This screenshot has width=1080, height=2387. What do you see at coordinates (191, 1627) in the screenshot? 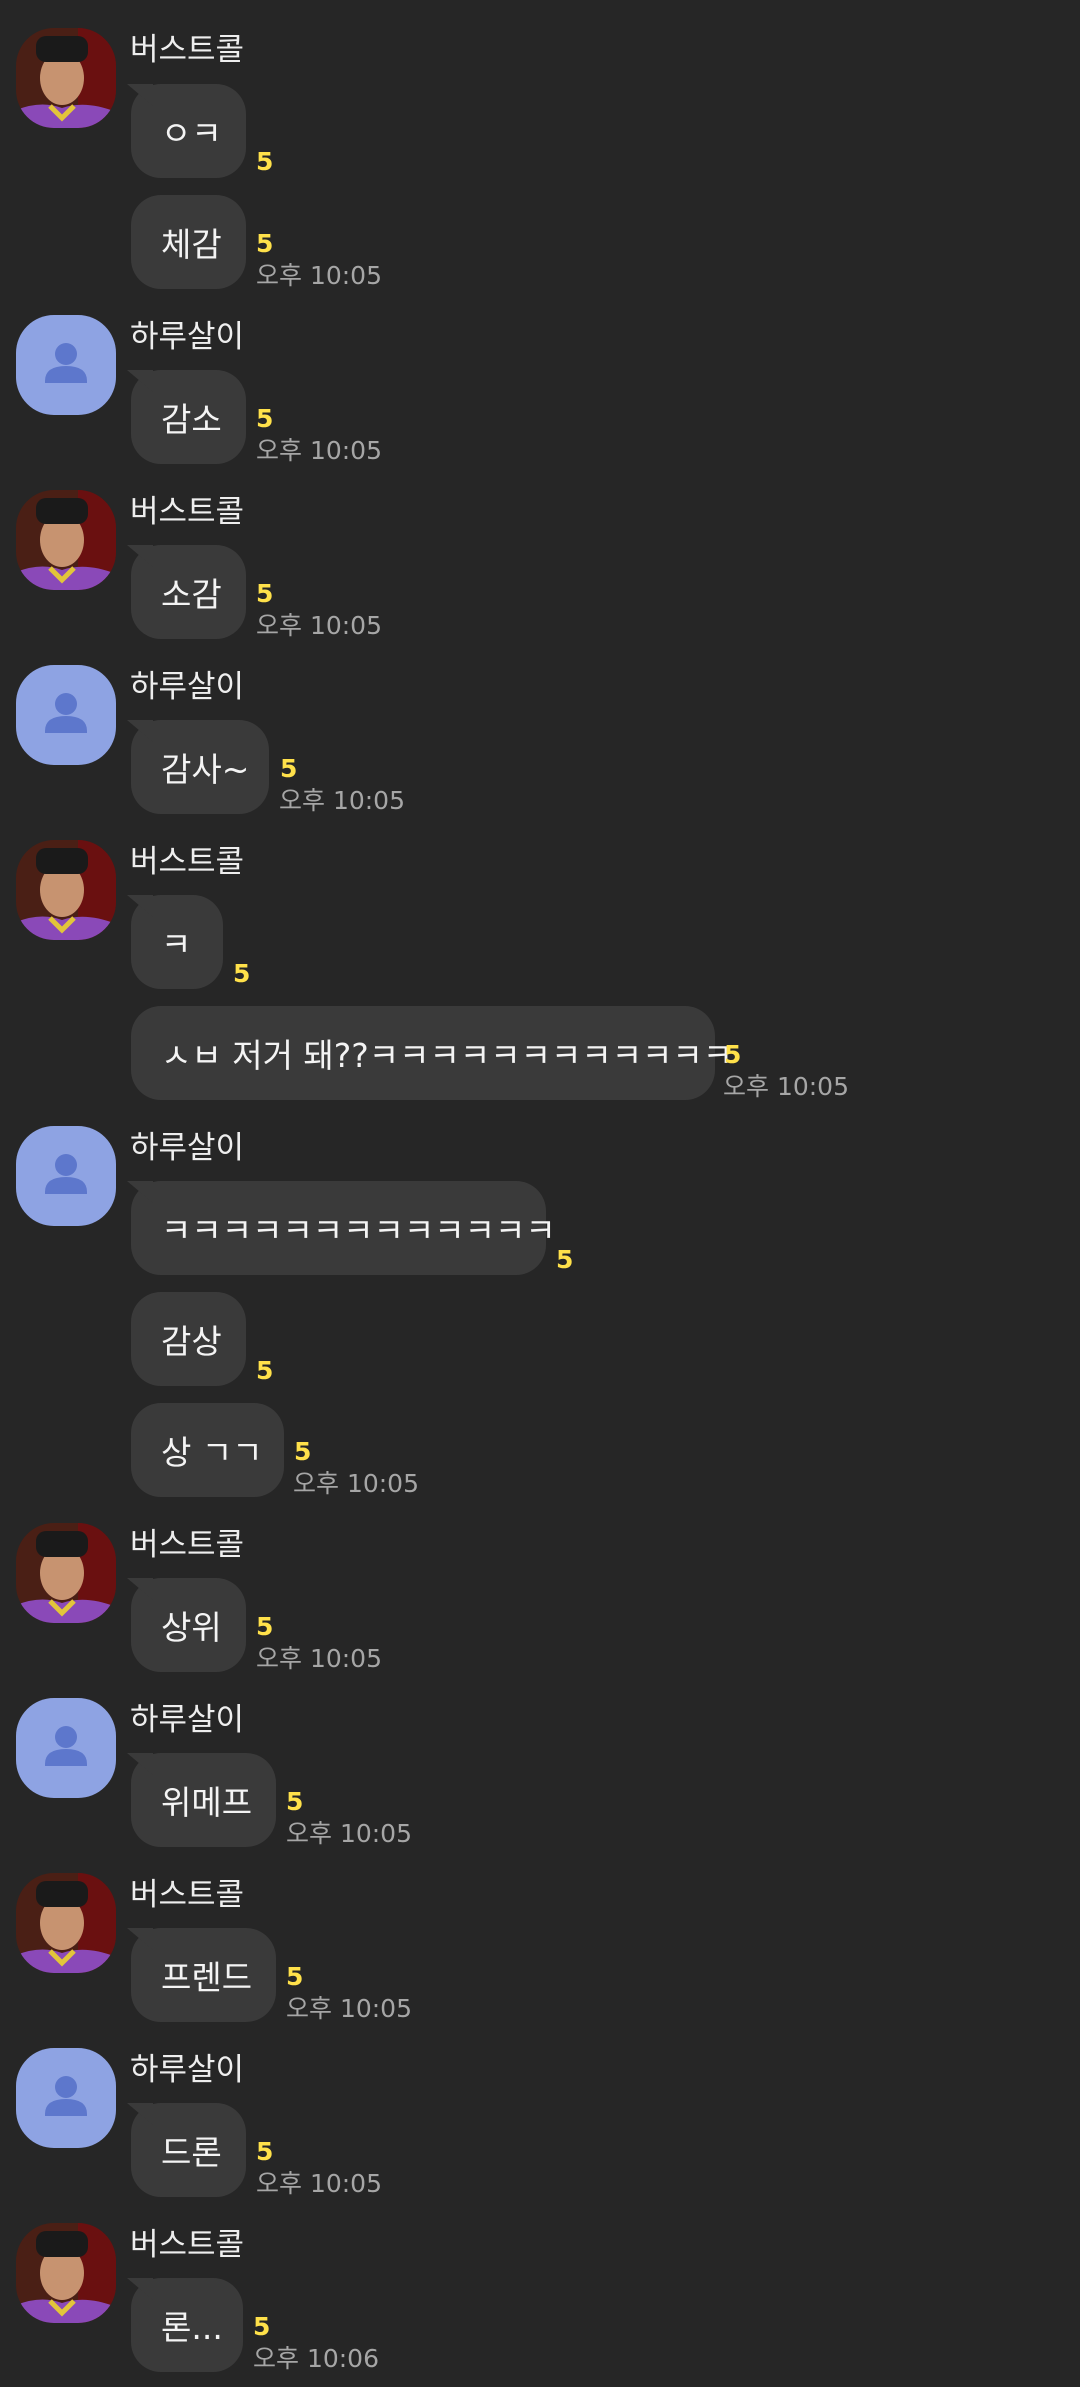
I see `message-text: 상위` at bounding box center [191, 1627].